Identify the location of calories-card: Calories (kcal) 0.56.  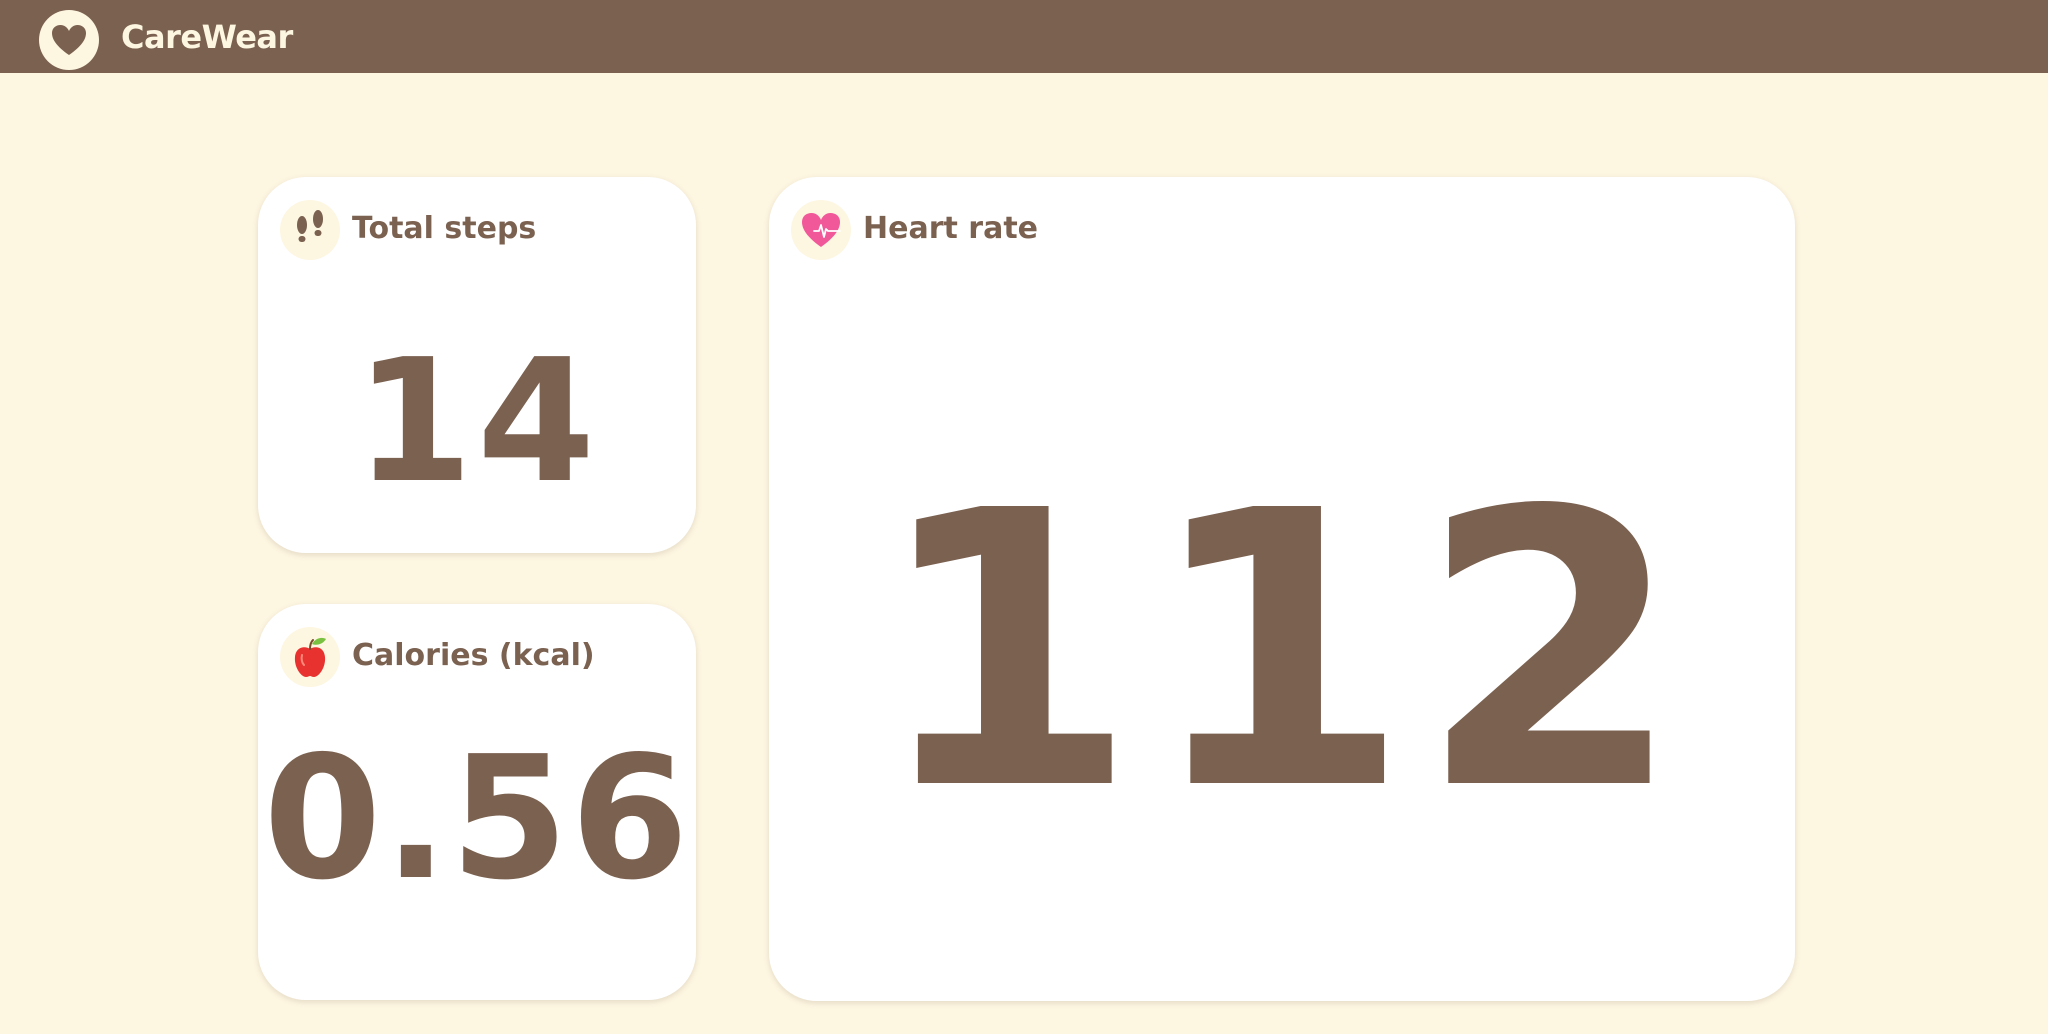
(477, 802).